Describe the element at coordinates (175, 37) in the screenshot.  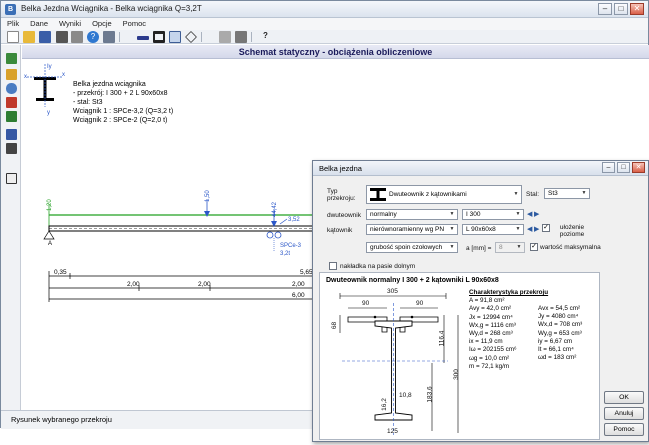
I see `table-view-icon` at that location.